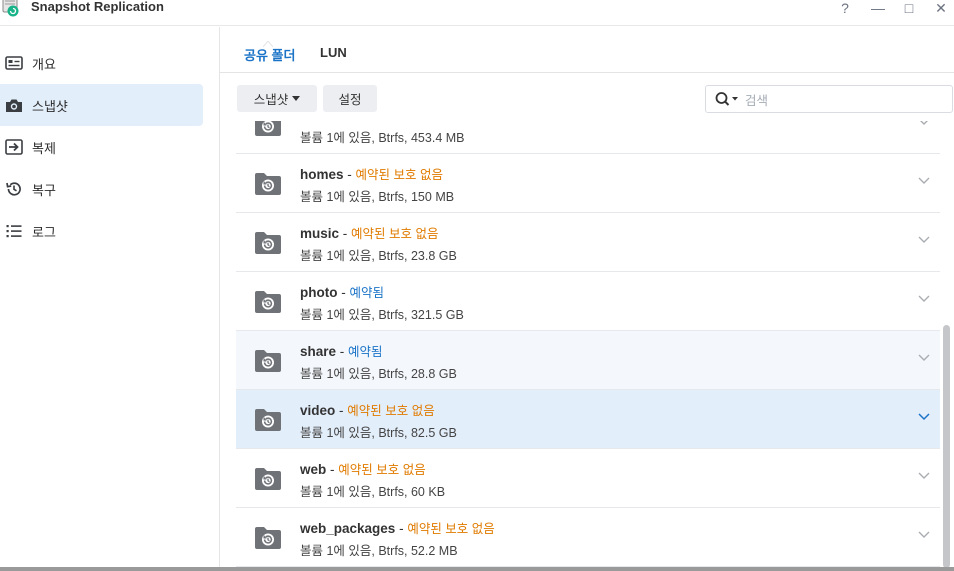 This screenshot has height=571, width=954. I want to click on list-scrollbar, so click(946, 446).